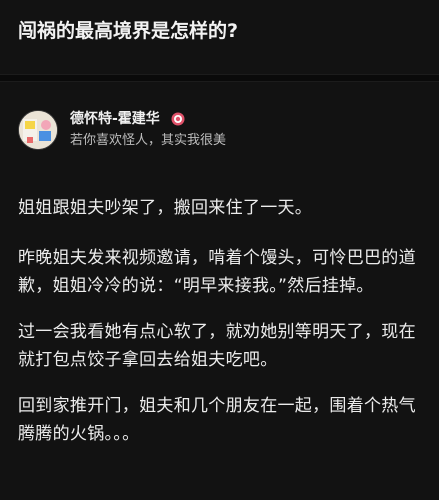  I want to click on author-bio: 若你喜欢怪人，其实我很美, so click(148, 140).